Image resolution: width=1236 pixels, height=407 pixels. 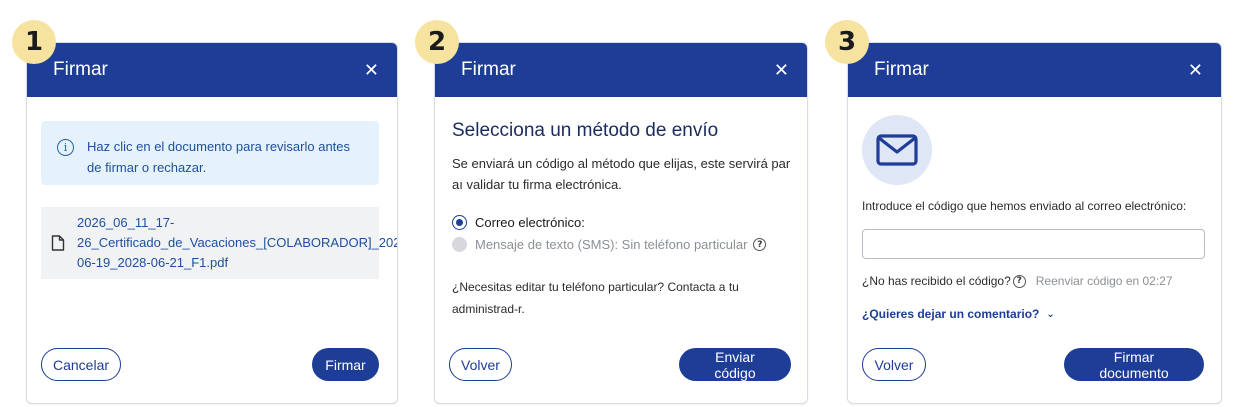 What do you see at coordinates (345, 364) in the screenshot?
I see `sign-button: Firmar` at bounding box center [345, 364].